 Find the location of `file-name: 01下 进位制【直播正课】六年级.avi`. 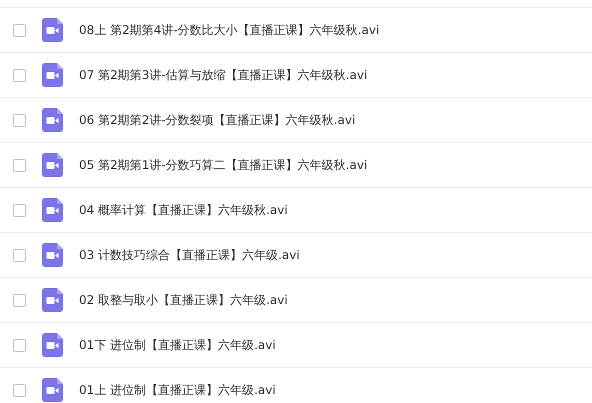

file-name: 01下 进位制【直播正课】六年级.avi is located at coordinates (177, 345).